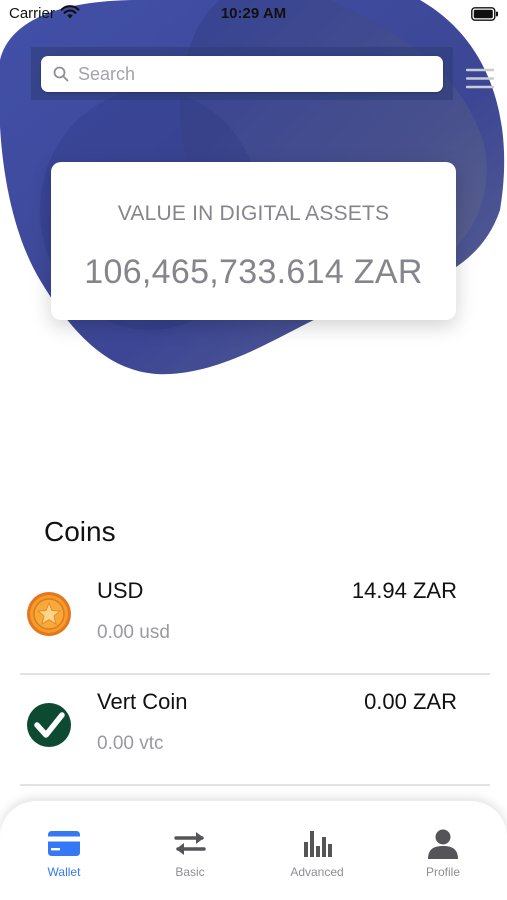  I want to click on bar-chart-icon, so click(318, 844).